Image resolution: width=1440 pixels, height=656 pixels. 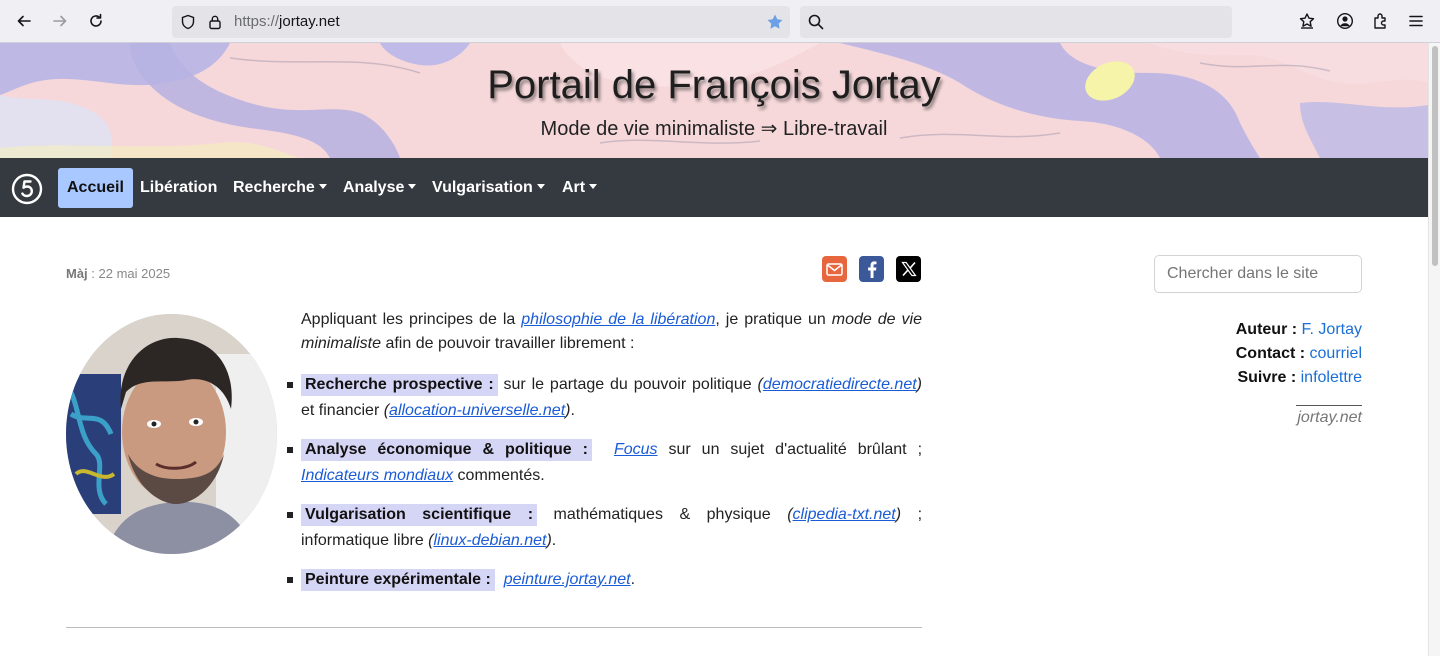 I want to click on menu-icon, so click(x=1416, y=21).